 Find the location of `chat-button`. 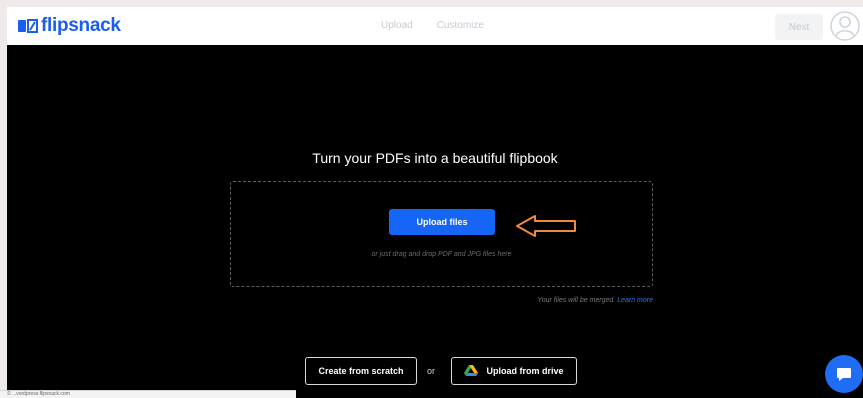

chat-button is located at coordinates (844, 374).